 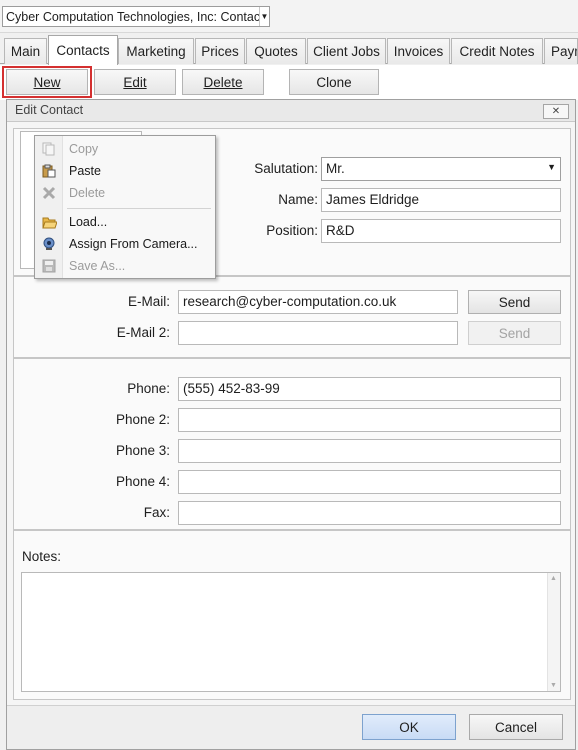 I want to click on email2-field, so click(x=318, y=333).